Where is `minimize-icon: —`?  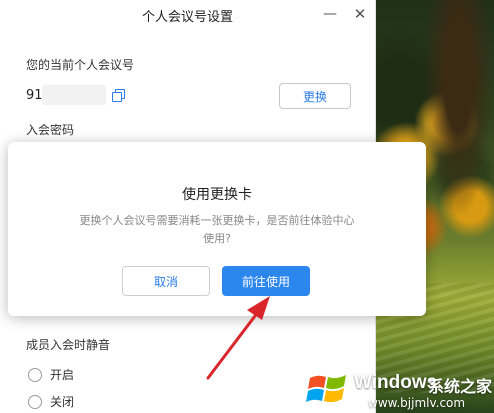
minimize-icon: — is located at coordinates (330, 14).